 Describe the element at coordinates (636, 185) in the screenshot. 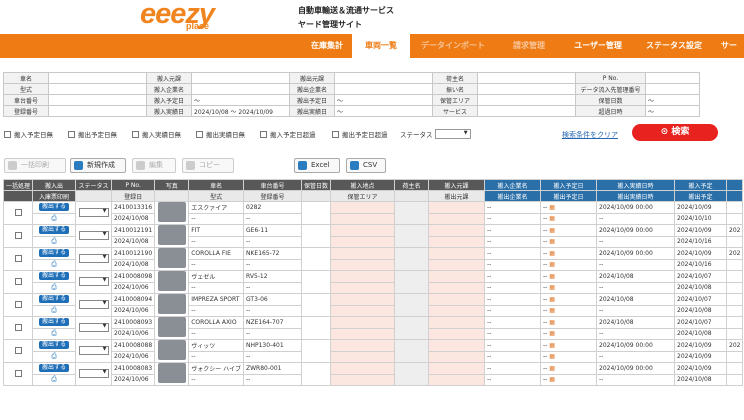

I see `column-header: 搬入実績日時` at that location.